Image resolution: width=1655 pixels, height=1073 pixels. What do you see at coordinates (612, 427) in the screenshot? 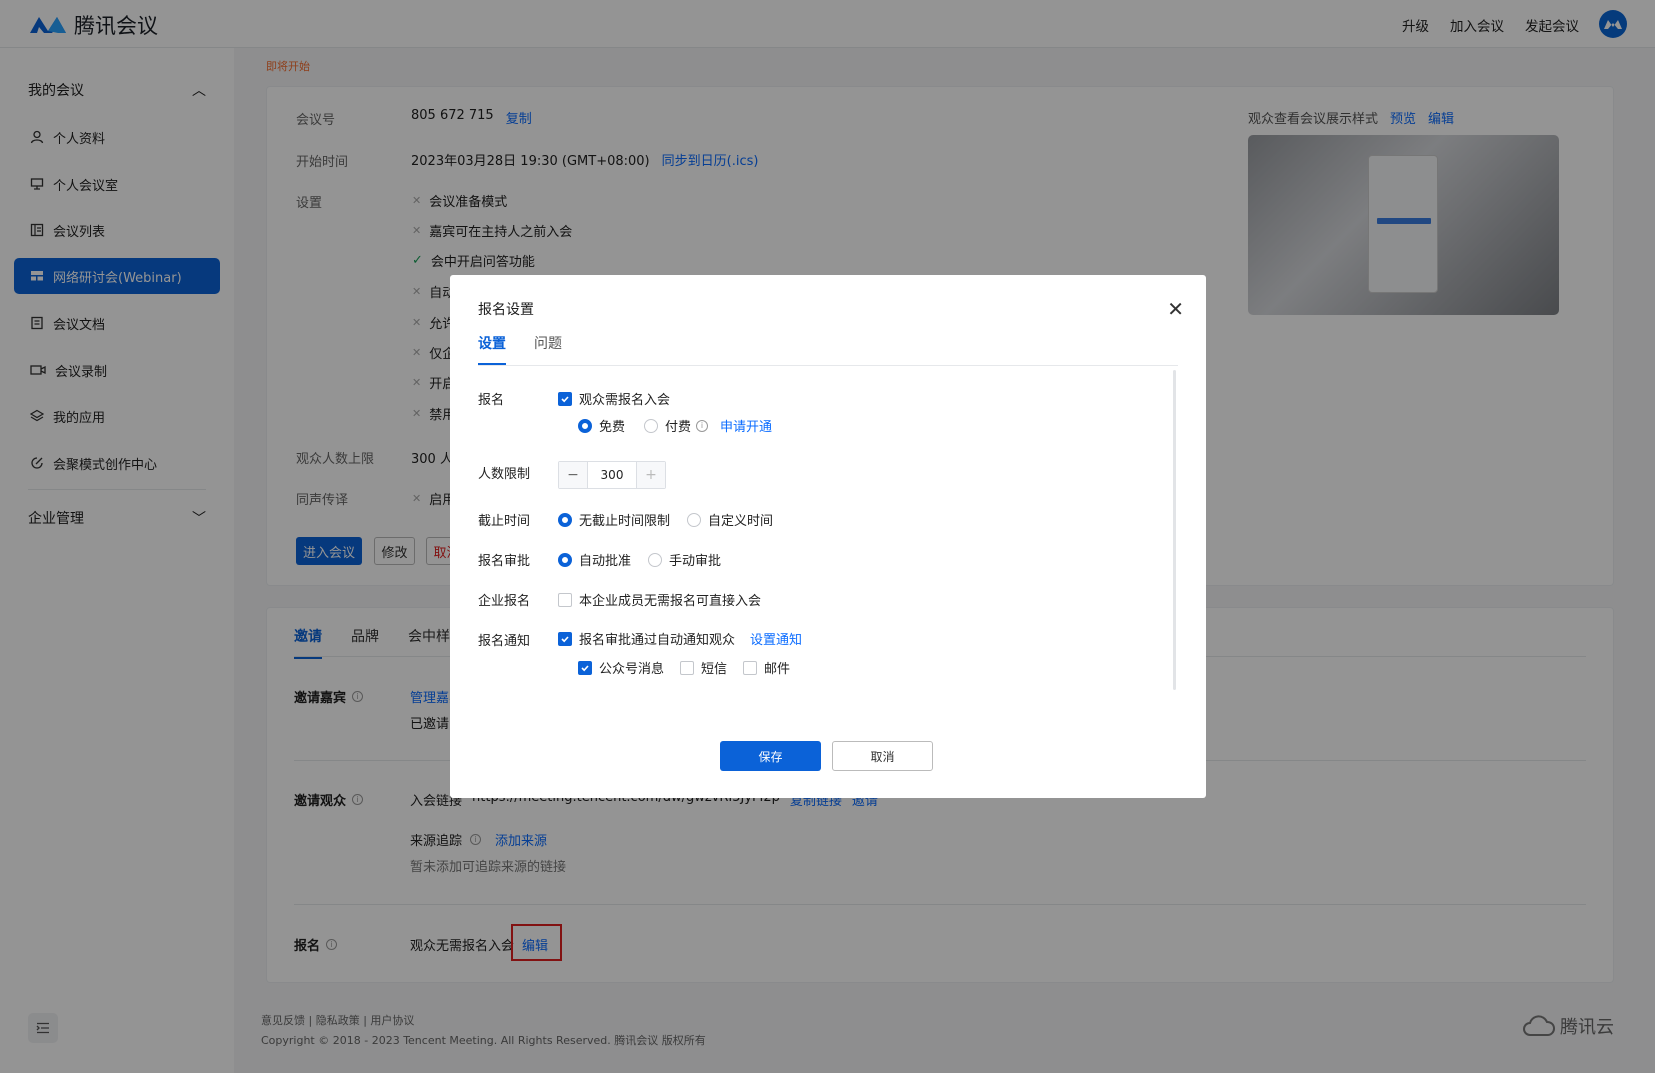
I see `radio-label: 免费` at bounding box center [612, 427].